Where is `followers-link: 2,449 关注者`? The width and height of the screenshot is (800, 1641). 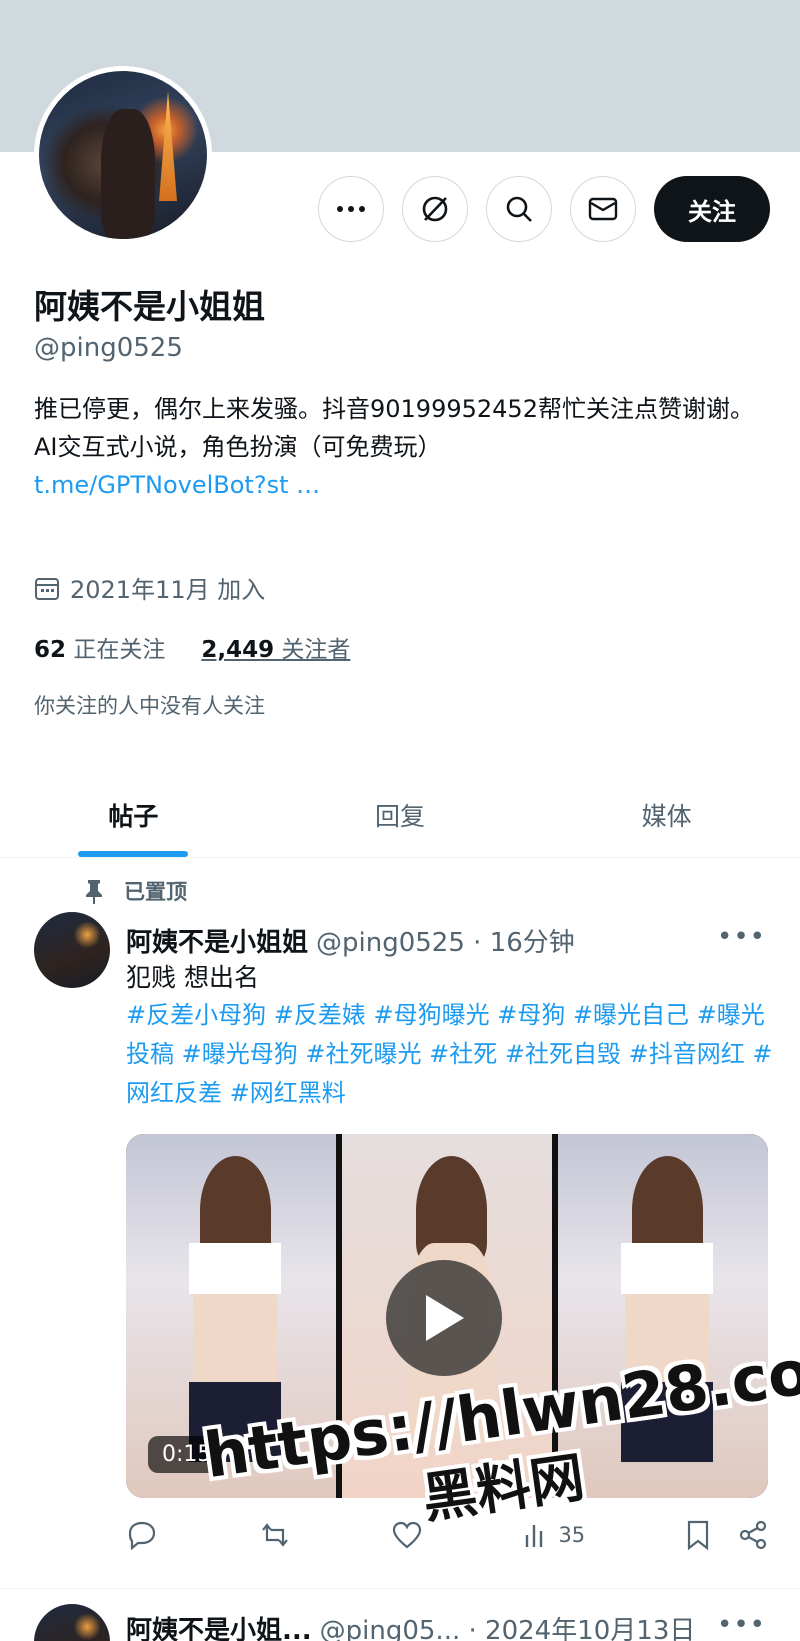
followers-link: 2,449 关注者 is located at coordinates (275, 647).